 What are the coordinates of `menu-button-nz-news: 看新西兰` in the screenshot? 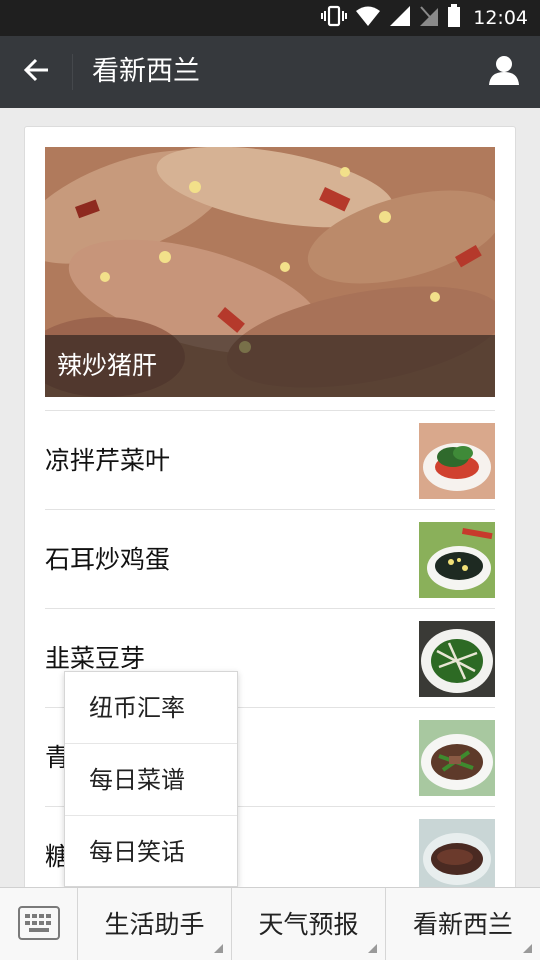 It's located at (463, 924).